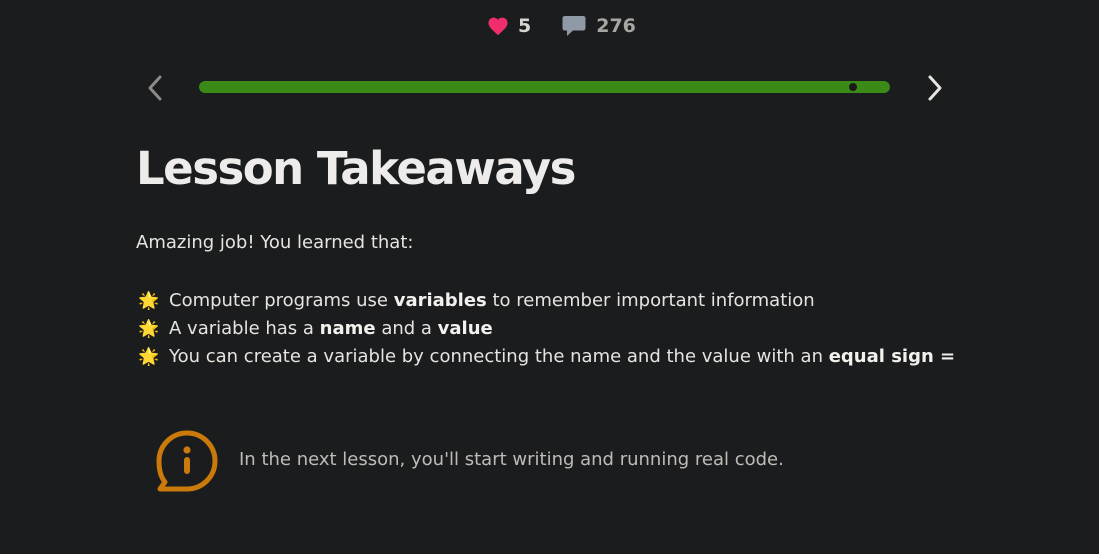 The width and height of the screenshot is (1099, 554). I want to click on chevron-left-icon, so click(155, 88).